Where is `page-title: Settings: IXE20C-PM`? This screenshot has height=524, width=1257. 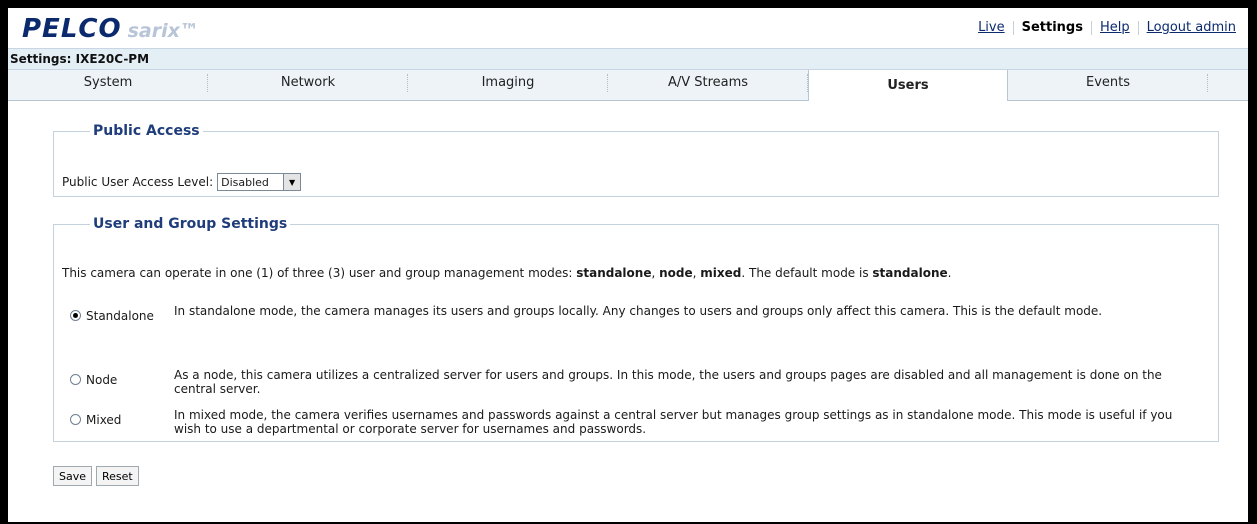
page-title: Settings: IXE20C-PM is located at coordinates (628, 58).